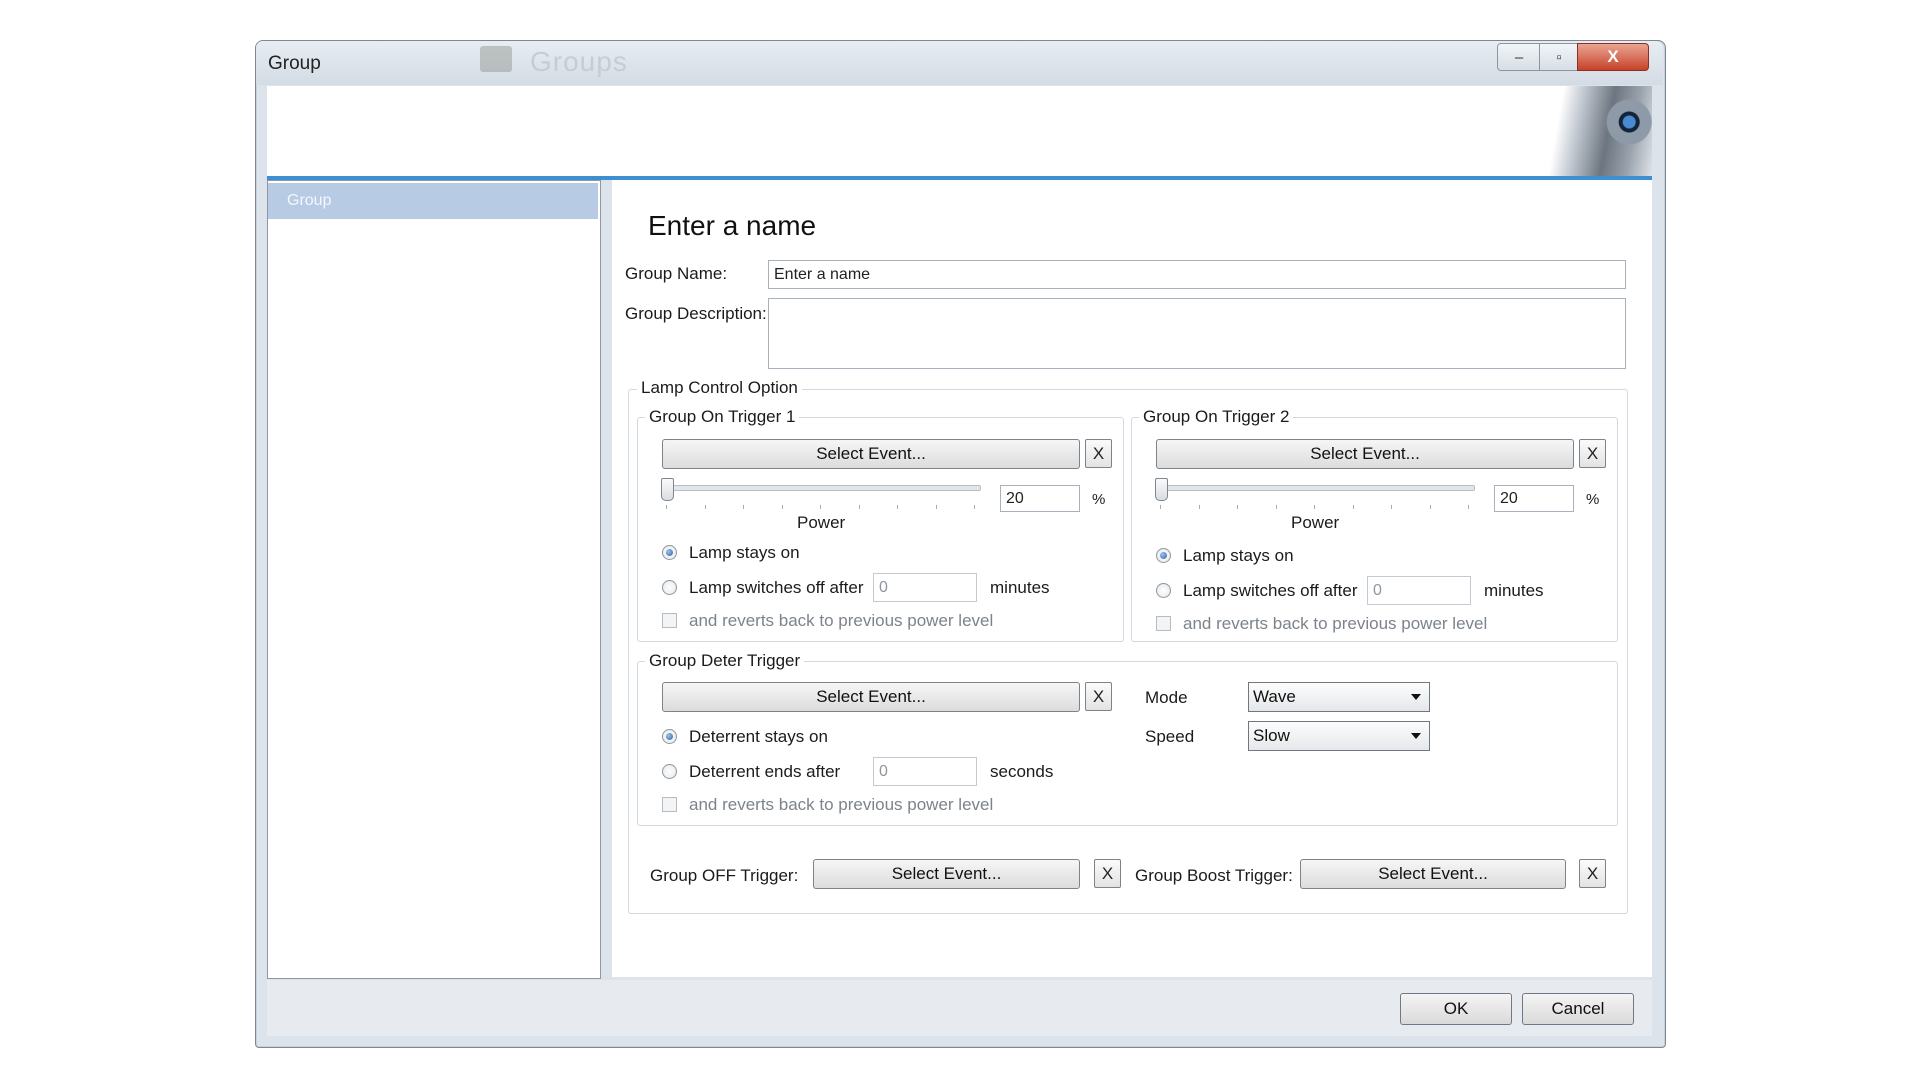 This screenshot has width=1920, height=1080. I want to click on trigger2-power-slider-thumb, so click(1161, 489).